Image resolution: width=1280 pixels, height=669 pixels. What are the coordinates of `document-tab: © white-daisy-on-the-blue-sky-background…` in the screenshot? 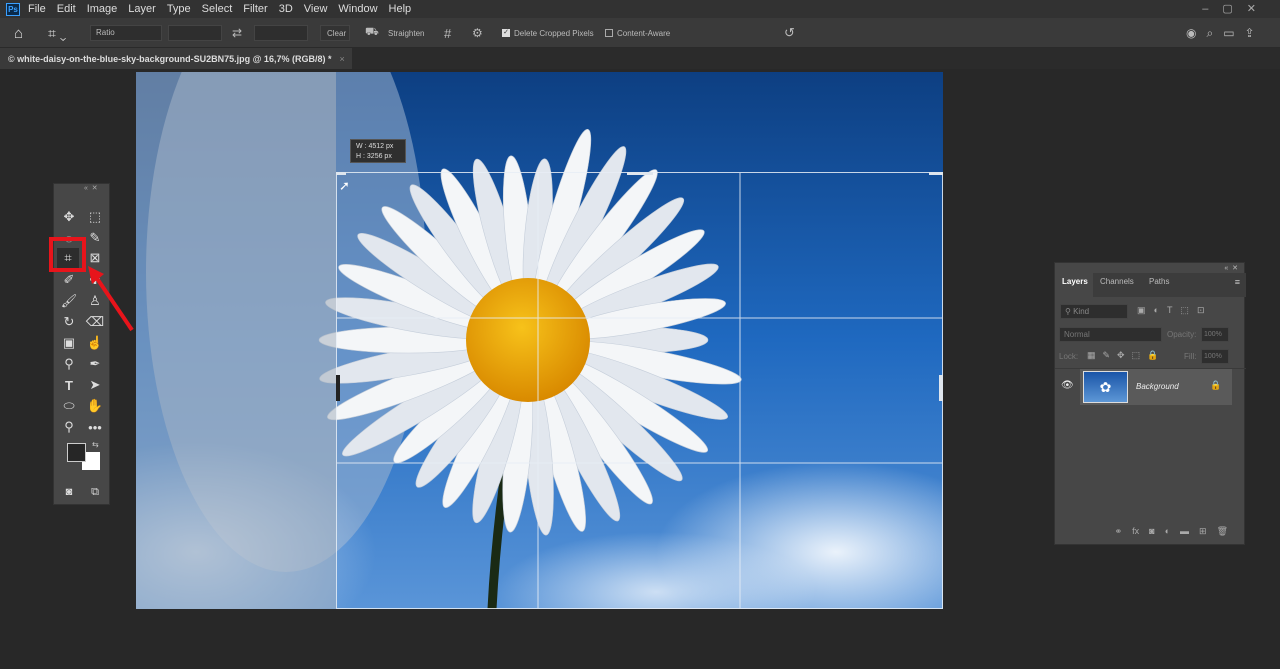 It's located at (176, 58).